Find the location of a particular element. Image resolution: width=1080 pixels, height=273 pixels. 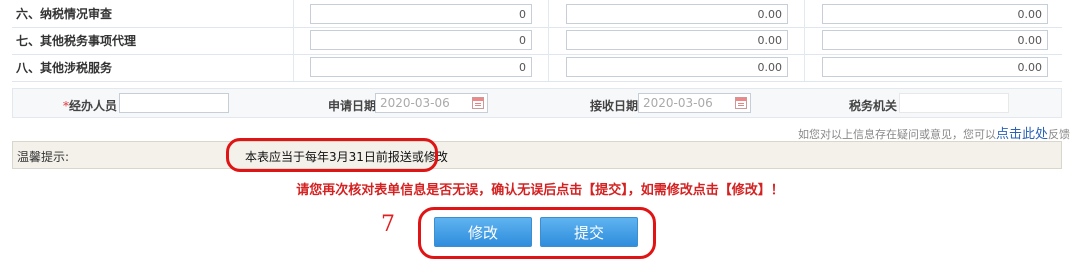

tip-bar: 温馨提示: 本表应当于每年3月31日前报送或修改 is located at coordinates (537, 155).